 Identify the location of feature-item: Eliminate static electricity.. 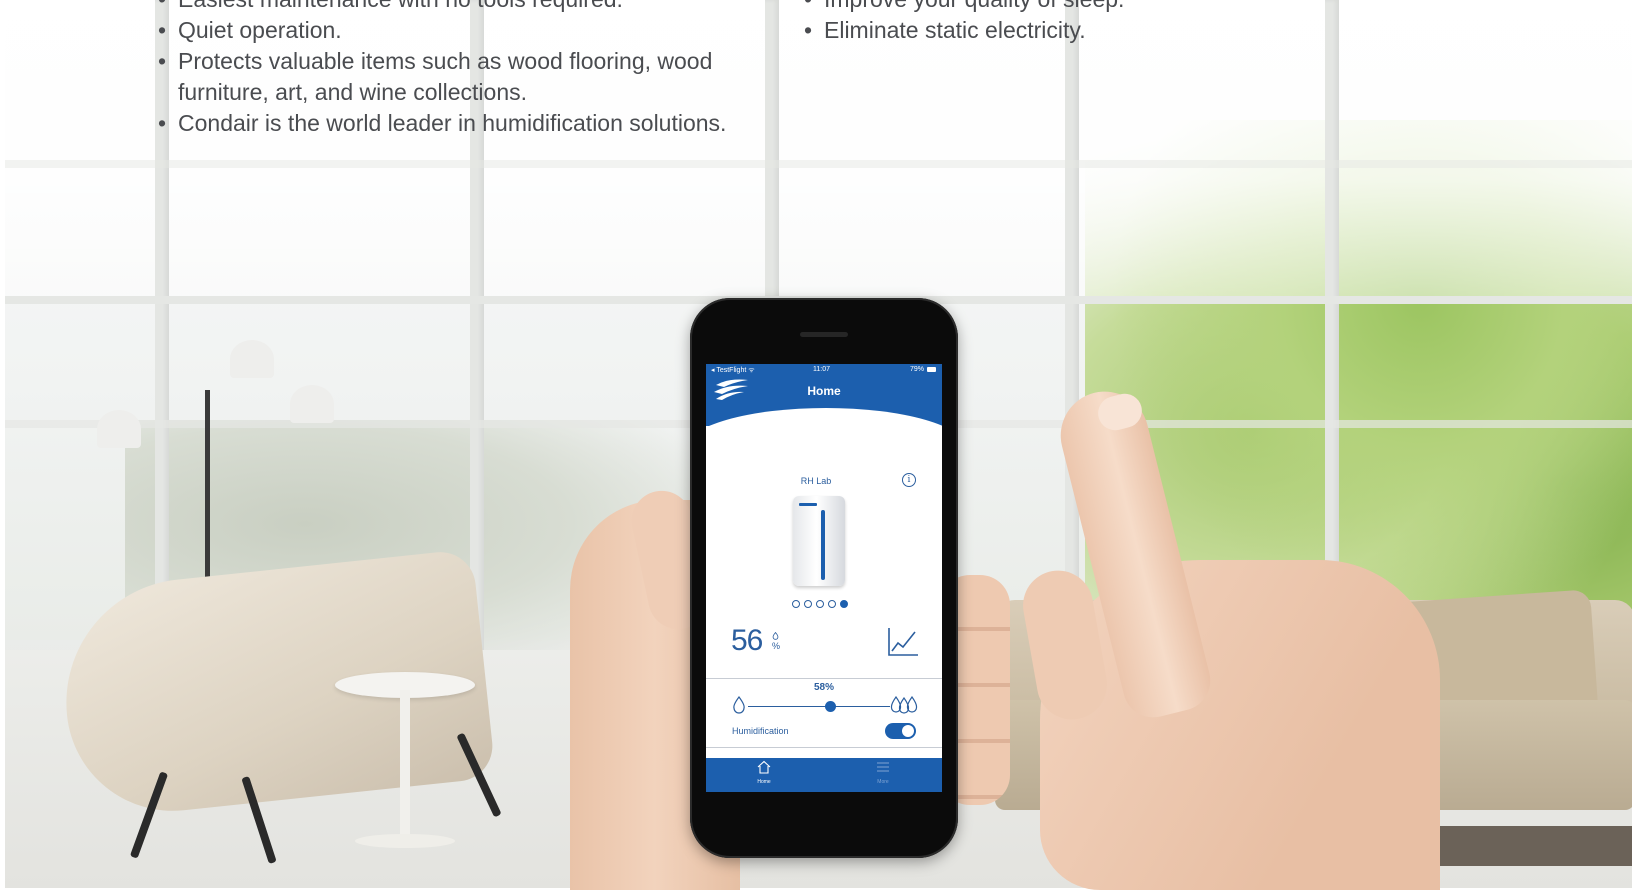
(1064, 30).